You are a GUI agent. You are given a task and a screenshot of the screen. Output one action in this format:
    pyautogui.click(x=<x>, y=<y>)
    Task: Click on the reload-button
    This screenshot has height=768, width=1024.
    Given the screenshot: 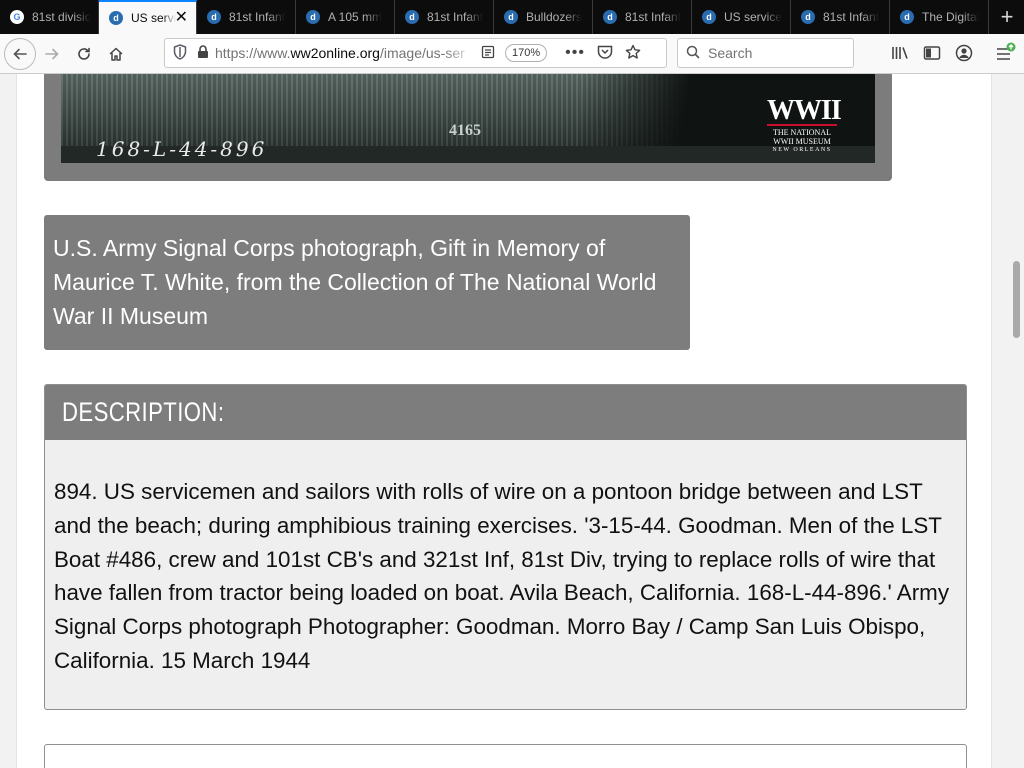 What is the action you would take?
    pyautogui.click(x=84, y=54)
    